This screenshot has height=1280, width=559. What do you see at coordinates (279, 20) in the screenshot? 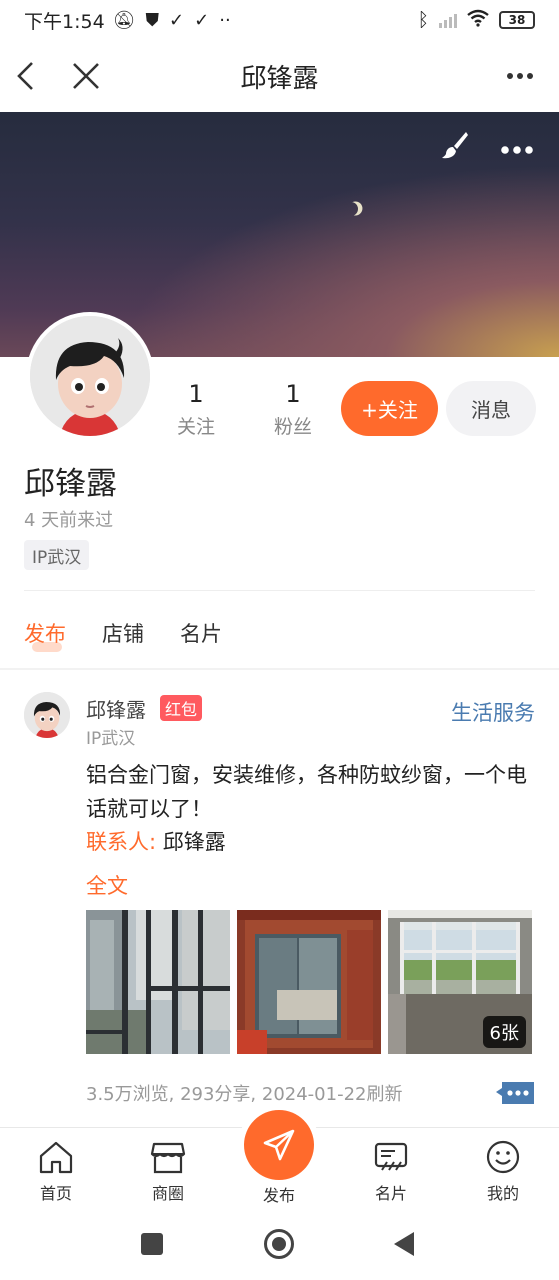
I see `status-bar: 下午1:54 🔕︎ ⛊ ✓ ✓ ·· ᛒ 38` at bounding box center [279, 20].